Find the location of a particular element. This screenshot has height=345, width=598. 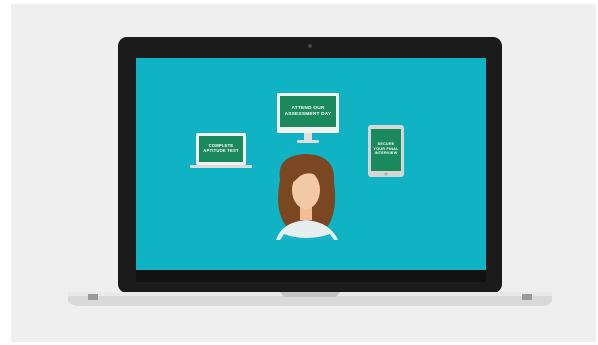

webcam-icon is located at coordinates (310, 46).